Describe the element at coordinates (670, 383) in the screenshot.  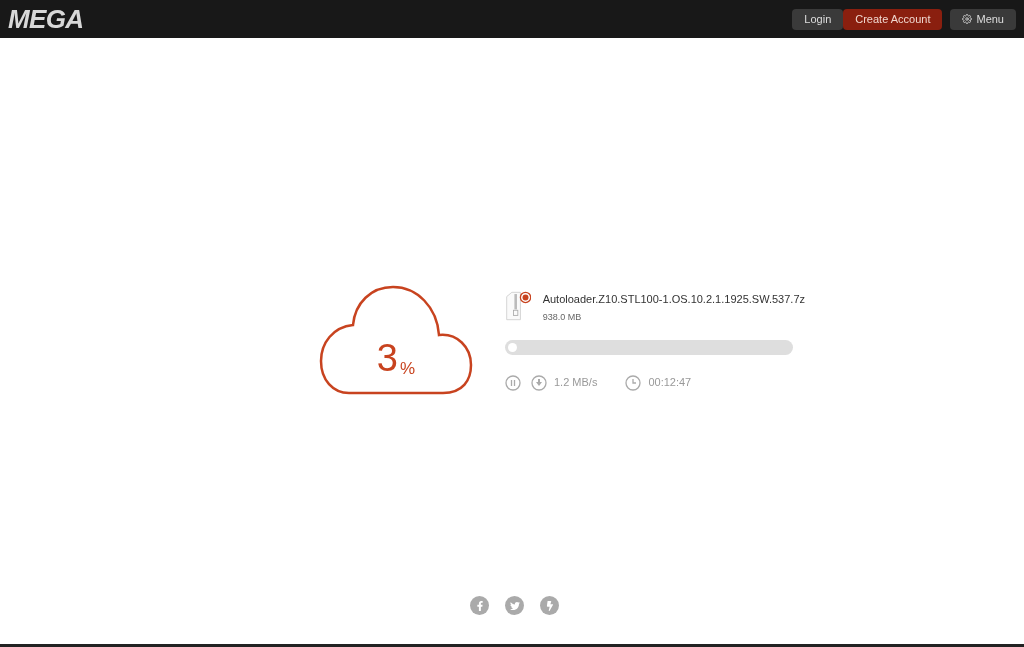
I see `time-remaining: 00:12:47` at that location.